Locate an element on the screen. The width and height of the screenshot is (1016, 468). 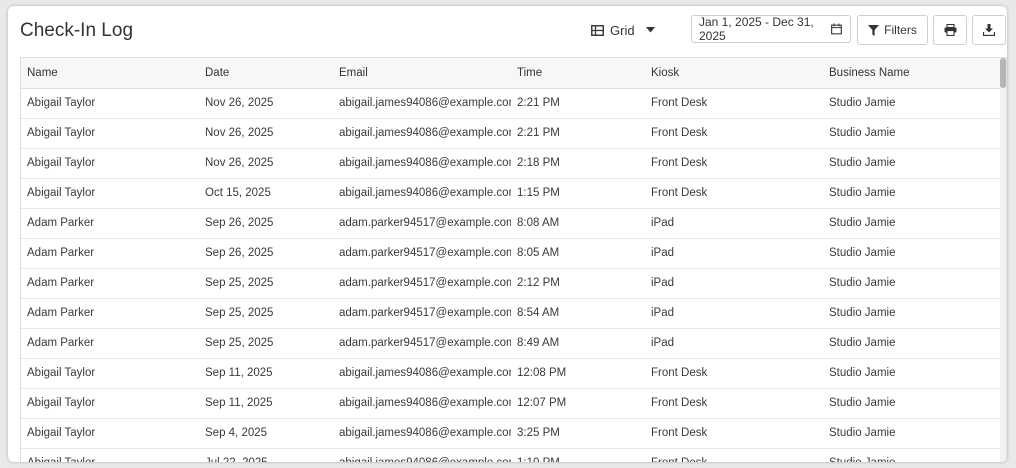
filters-button-label: Filters is located at coordinates (900, 30).